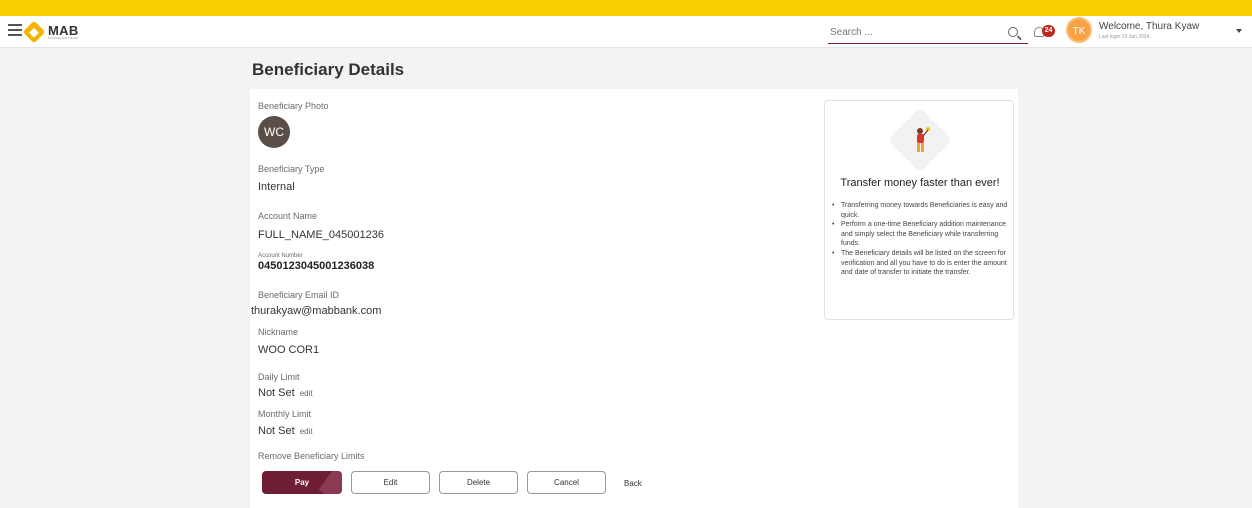 This screenshot has width=1252, height=508. I want to click on back-button: Back, so click(633, 483).